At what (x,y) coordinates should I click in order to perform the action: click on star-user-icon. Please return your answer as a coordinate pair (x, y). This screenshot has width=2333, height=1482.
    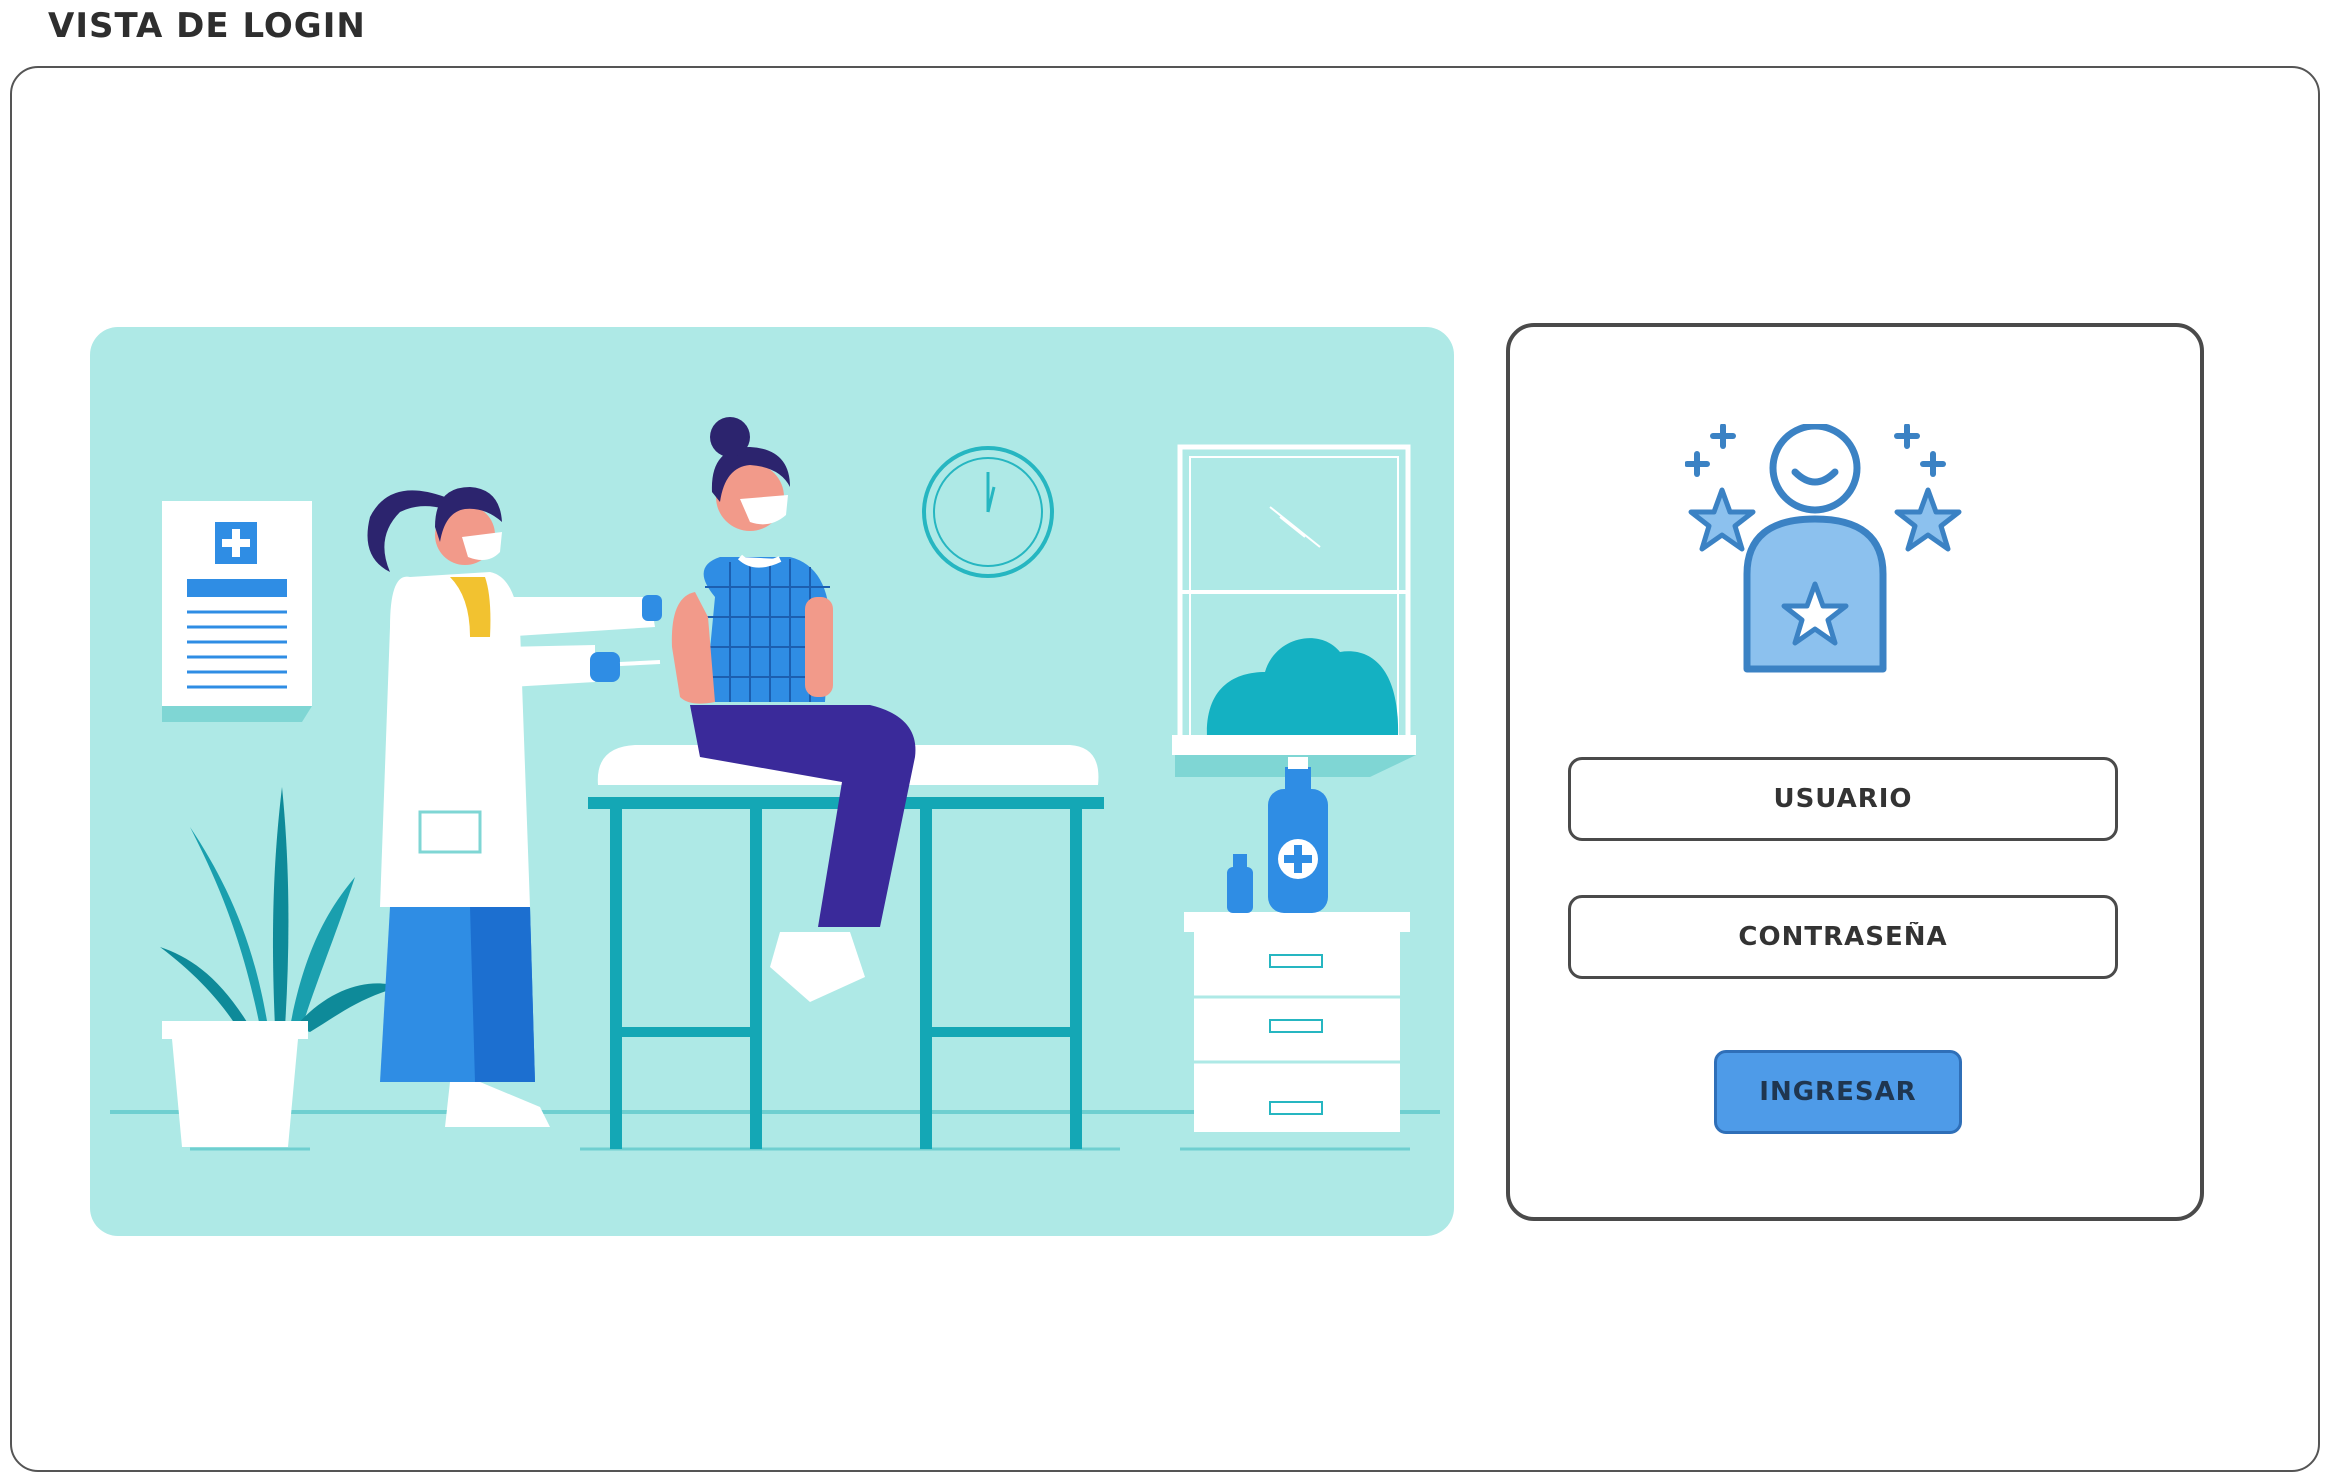
    Looking at the image, I should click on (1824, 558).